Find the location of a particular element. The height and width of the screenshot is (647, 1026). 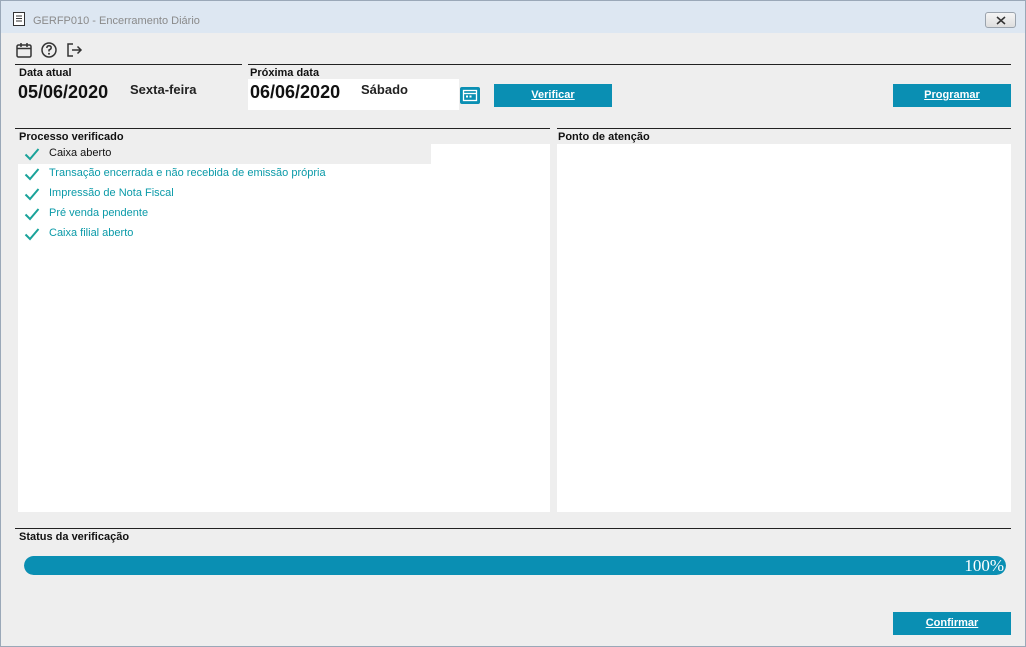

close-icon is located at coordinates (1001, 20).